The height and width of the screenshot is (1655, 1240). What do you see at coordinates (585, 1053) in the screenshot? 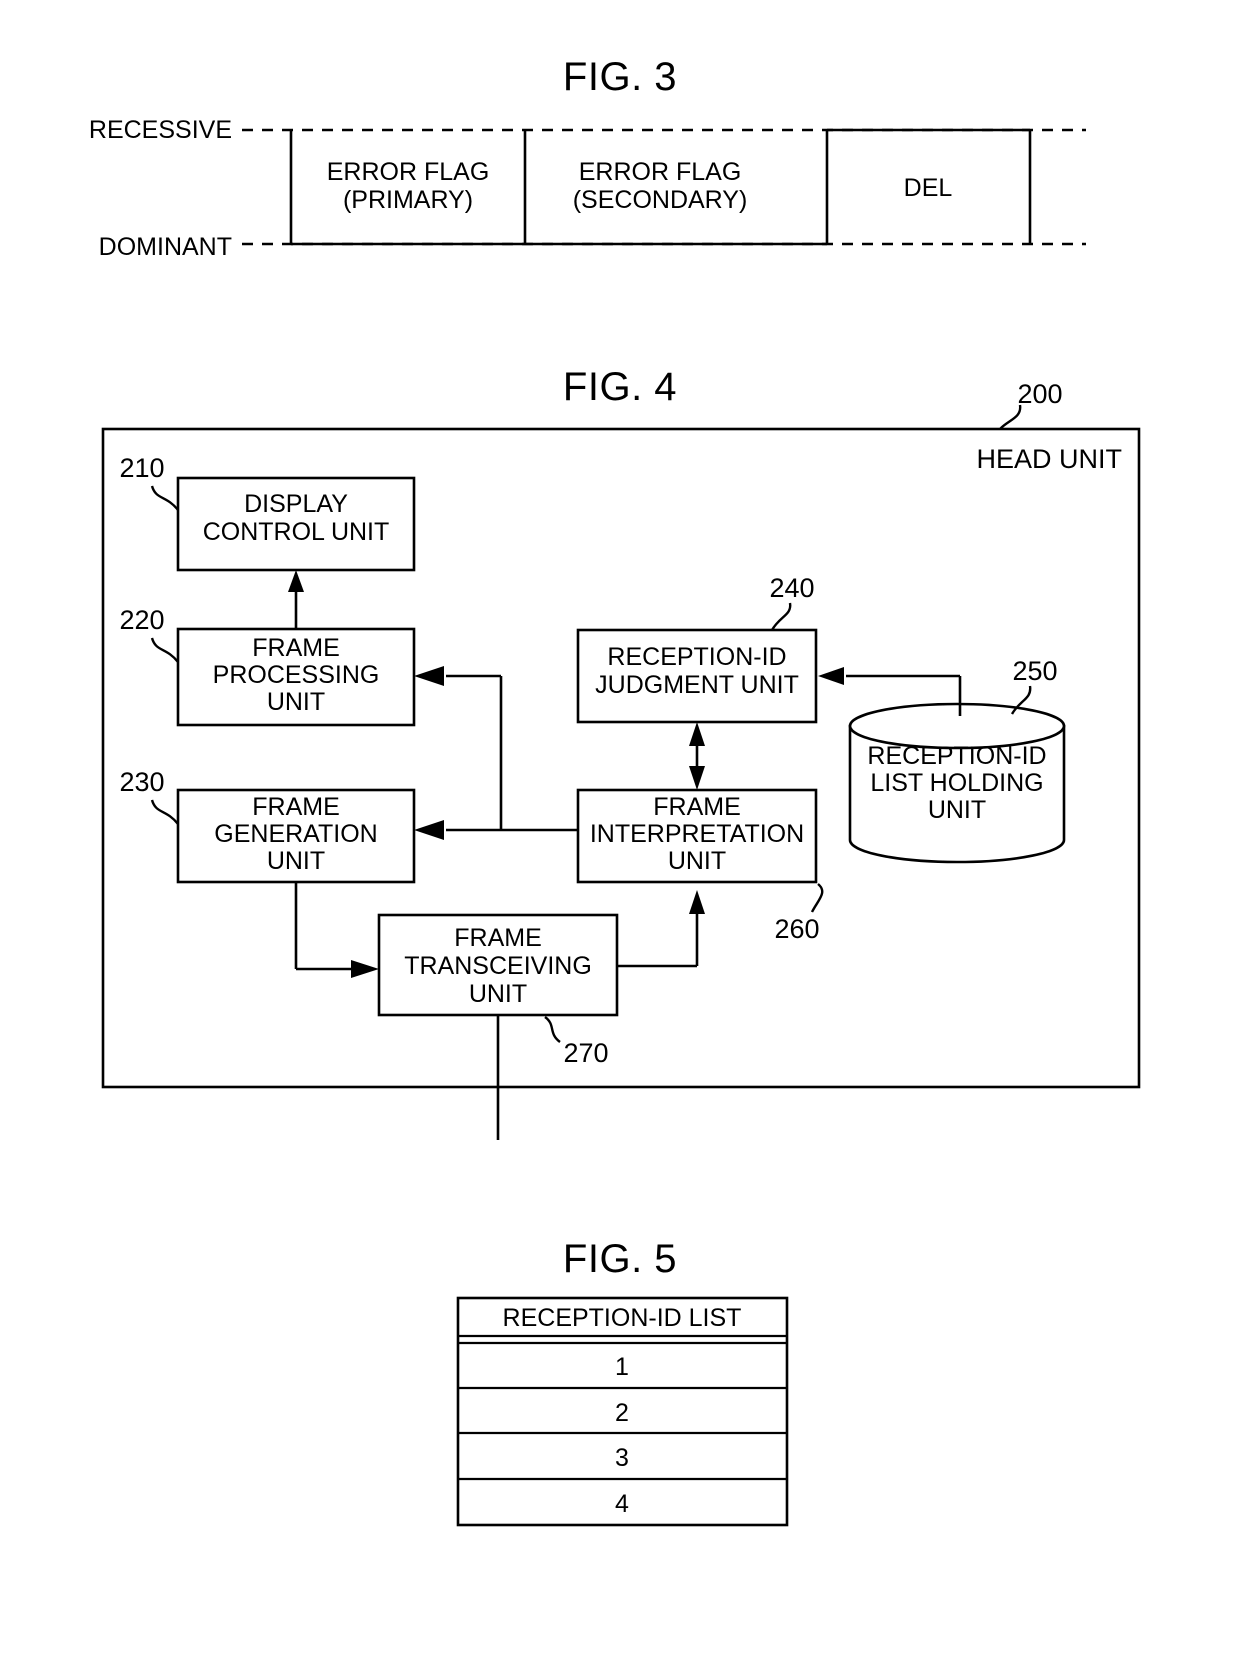
I see `fig4-ref-270: 270` at bounding box center [585, 1053].